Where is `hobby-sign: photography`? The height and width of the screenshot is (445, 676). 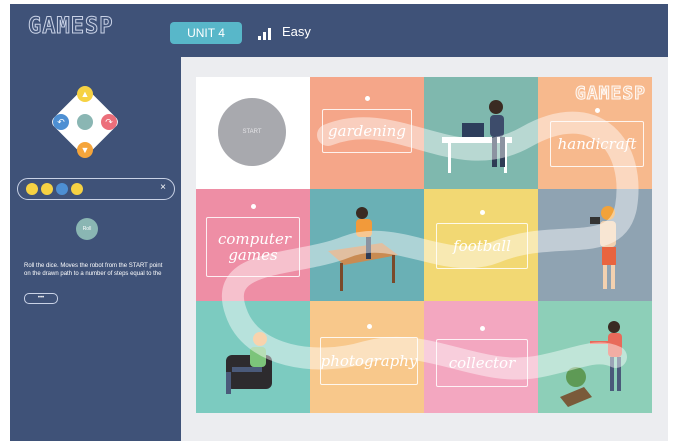 hobby-sign: photography is located at coordinates (369, 354).